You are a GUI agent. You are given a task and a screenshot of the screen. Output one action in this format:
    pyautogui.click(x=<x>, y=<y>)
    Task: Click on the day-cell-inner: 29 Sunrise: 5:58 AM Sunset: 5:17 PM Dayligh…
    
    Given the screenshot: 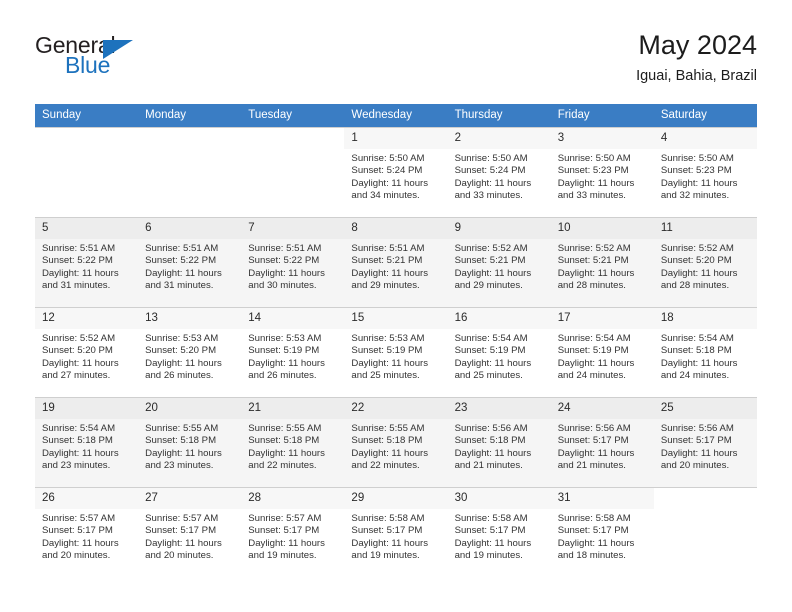 What is the action you would take?
    pyautogui.click(x=396, y=532)
    